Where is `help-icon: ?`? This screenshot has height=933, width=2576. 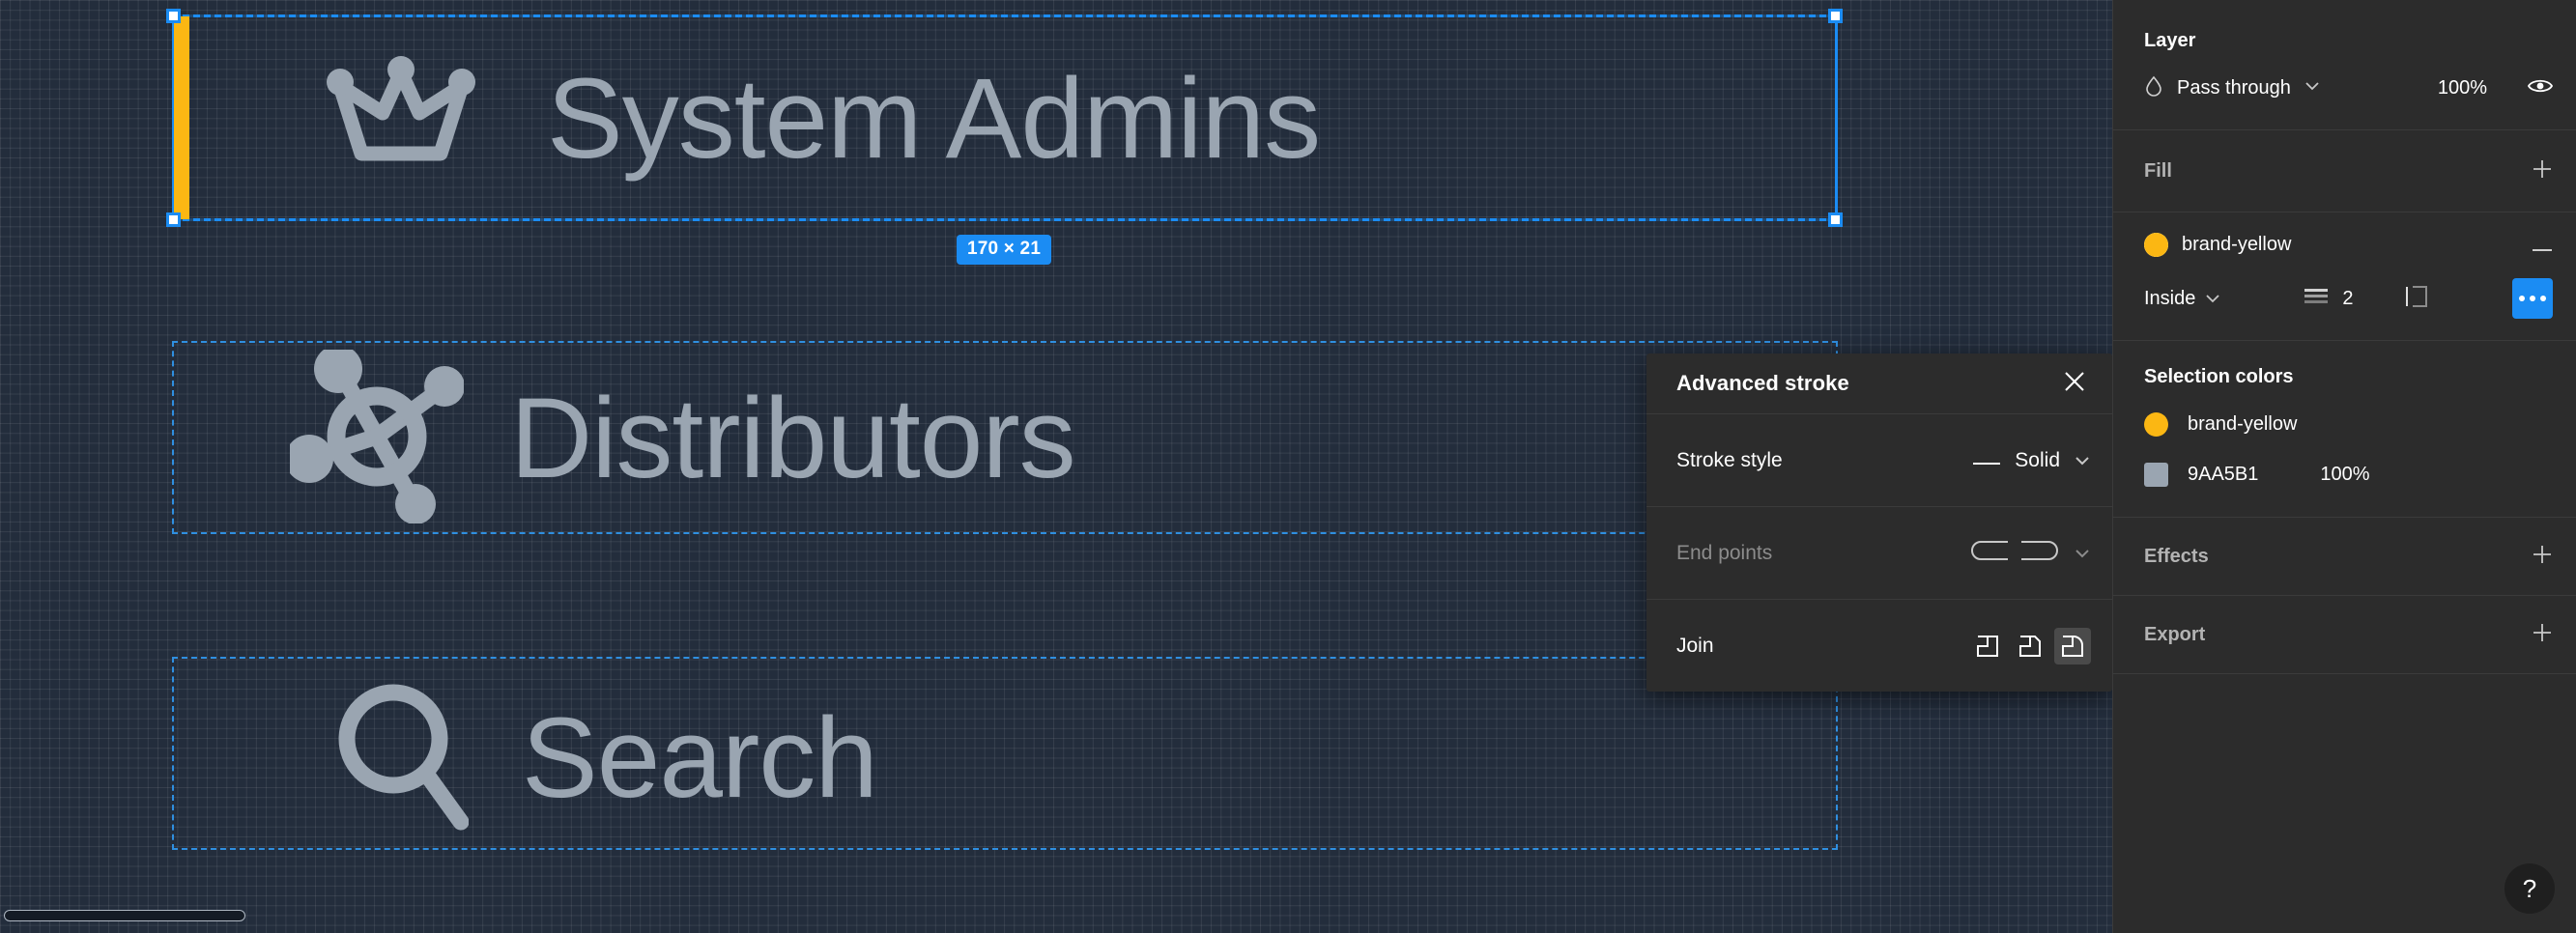 help-icon: ? is located at coordinates (2530, 889).